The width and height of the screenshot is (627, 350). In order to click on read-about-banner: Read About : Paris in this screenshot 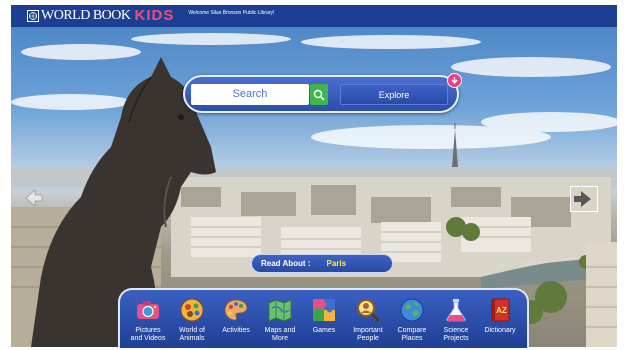, I will do `click(322, 263)`.